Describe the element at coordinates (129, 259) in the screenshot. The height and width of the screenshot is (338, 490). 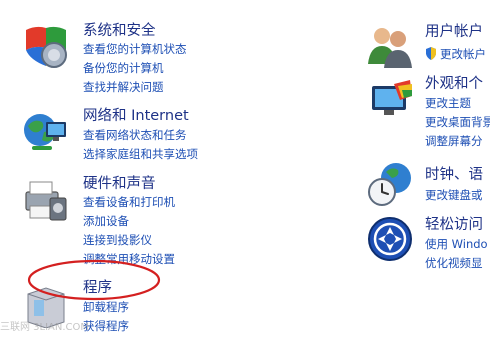
I see `link-mobility-settings: 调整常用移动设置` at that location.